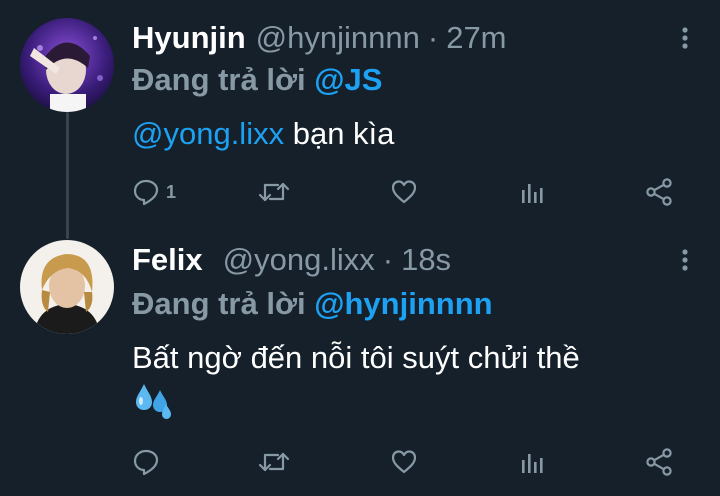  What do you see at coordinates (189, 38) in the screenshot?
I see `display-name: Hyunjin` at bounding box center [189, 38].